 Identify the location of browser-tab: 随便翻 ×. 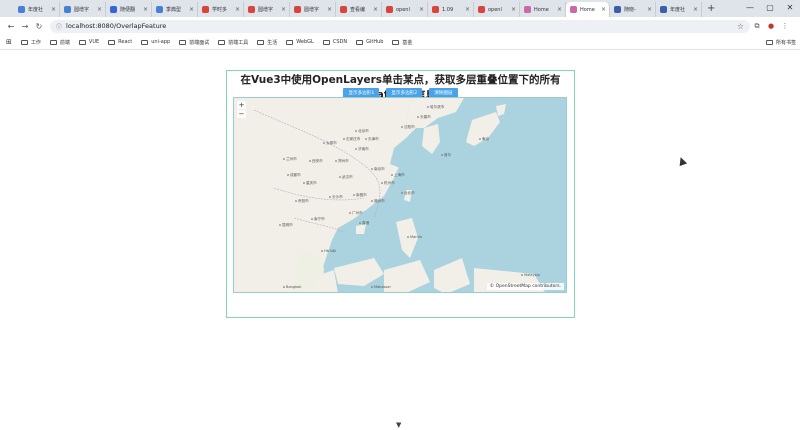
(129, 9).